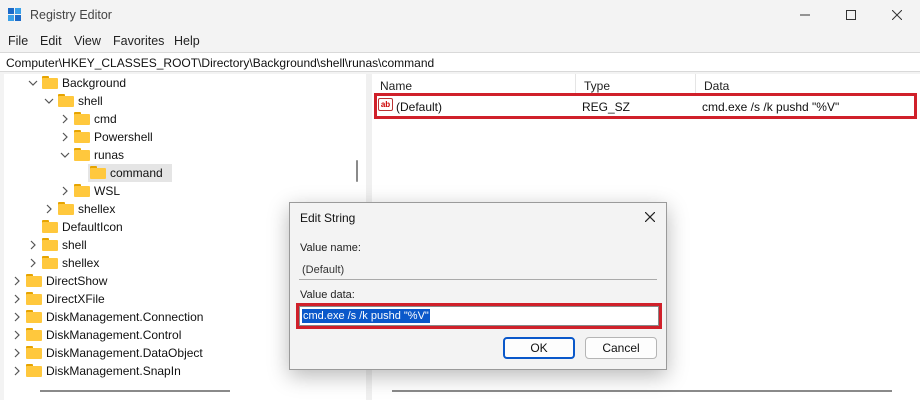  What do you see at coordinates (138, 41) in the screenshot?
I see `menu-favorites: Favorites` at bounding box center [138, 41].